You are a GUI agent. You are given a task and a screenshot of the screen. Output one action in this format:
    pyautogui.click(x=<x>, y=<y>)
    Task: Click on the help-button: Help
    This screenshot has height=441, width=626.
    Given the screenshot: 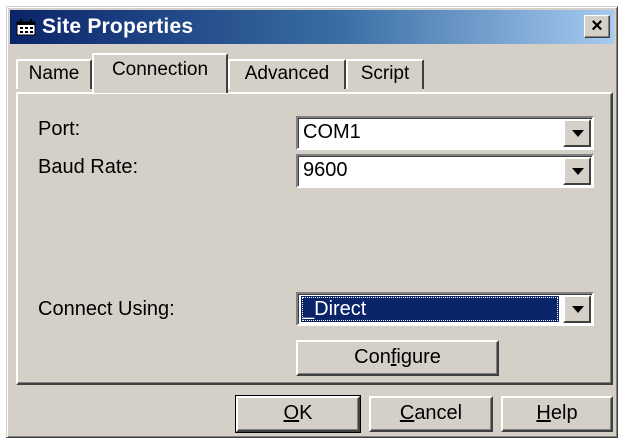 What is the action you would take?
    pyautogui.click(x=557, y=414)
    